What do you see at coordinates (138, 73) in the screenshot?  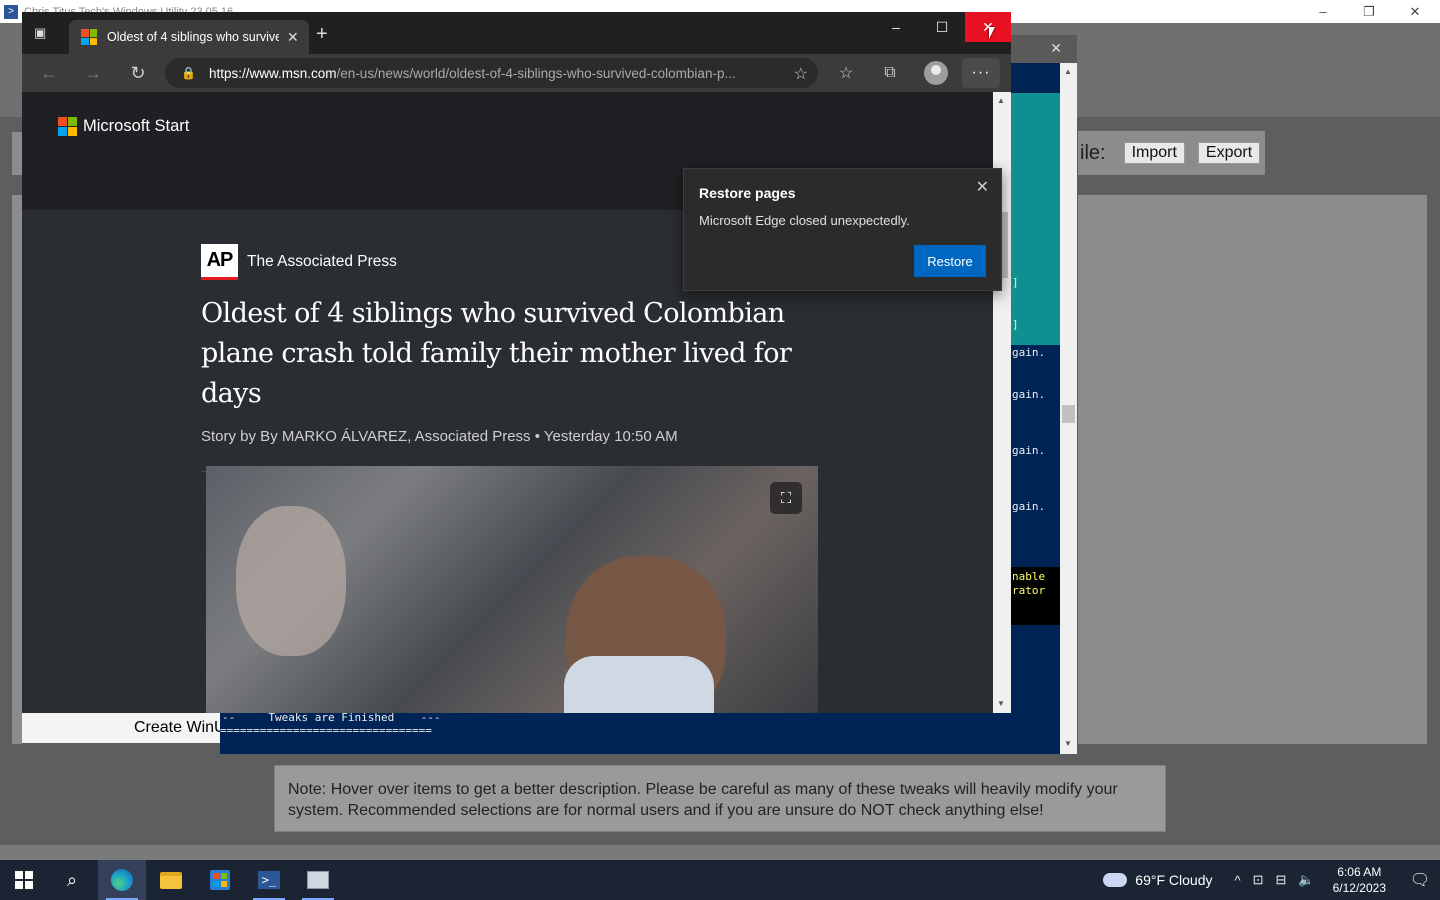 I see `refresh-icon: ↻` at bounding box center [138, 73].